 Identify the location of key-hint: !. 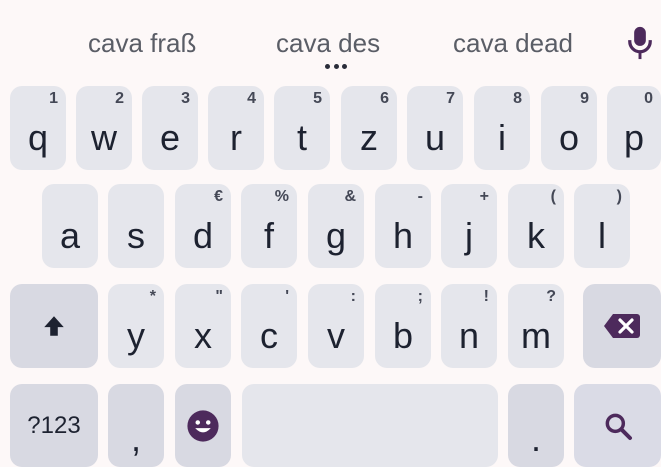
(486, 296).